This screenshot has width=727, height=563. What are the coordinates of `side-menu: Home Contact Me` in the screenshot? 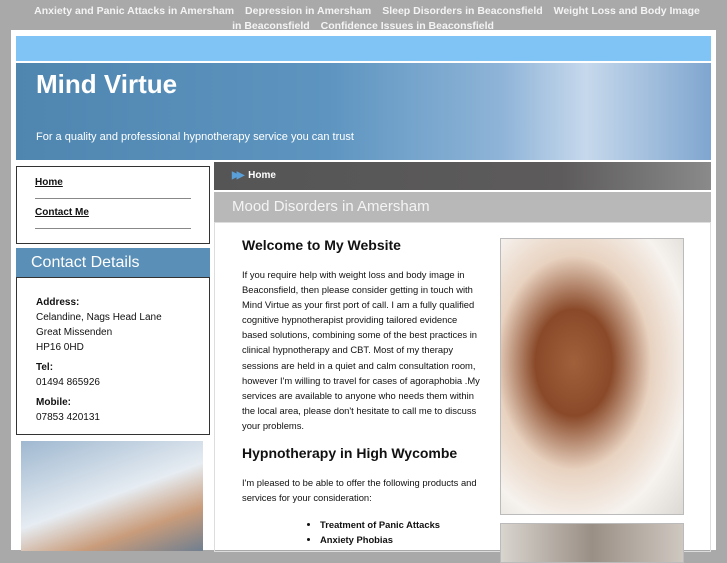 It's located at (113, 205).